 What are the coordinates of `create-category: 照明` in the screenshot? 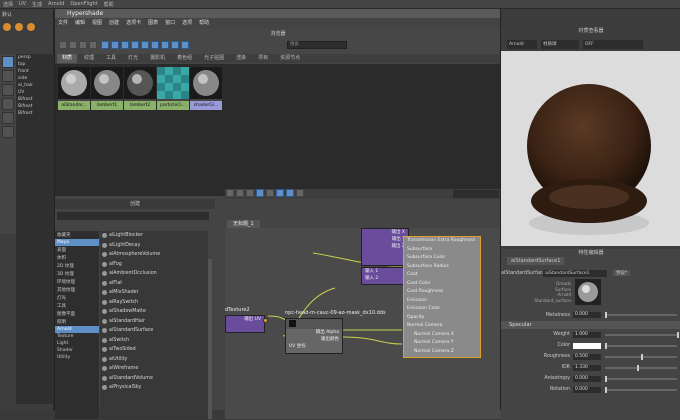 It's located at (77, 322).